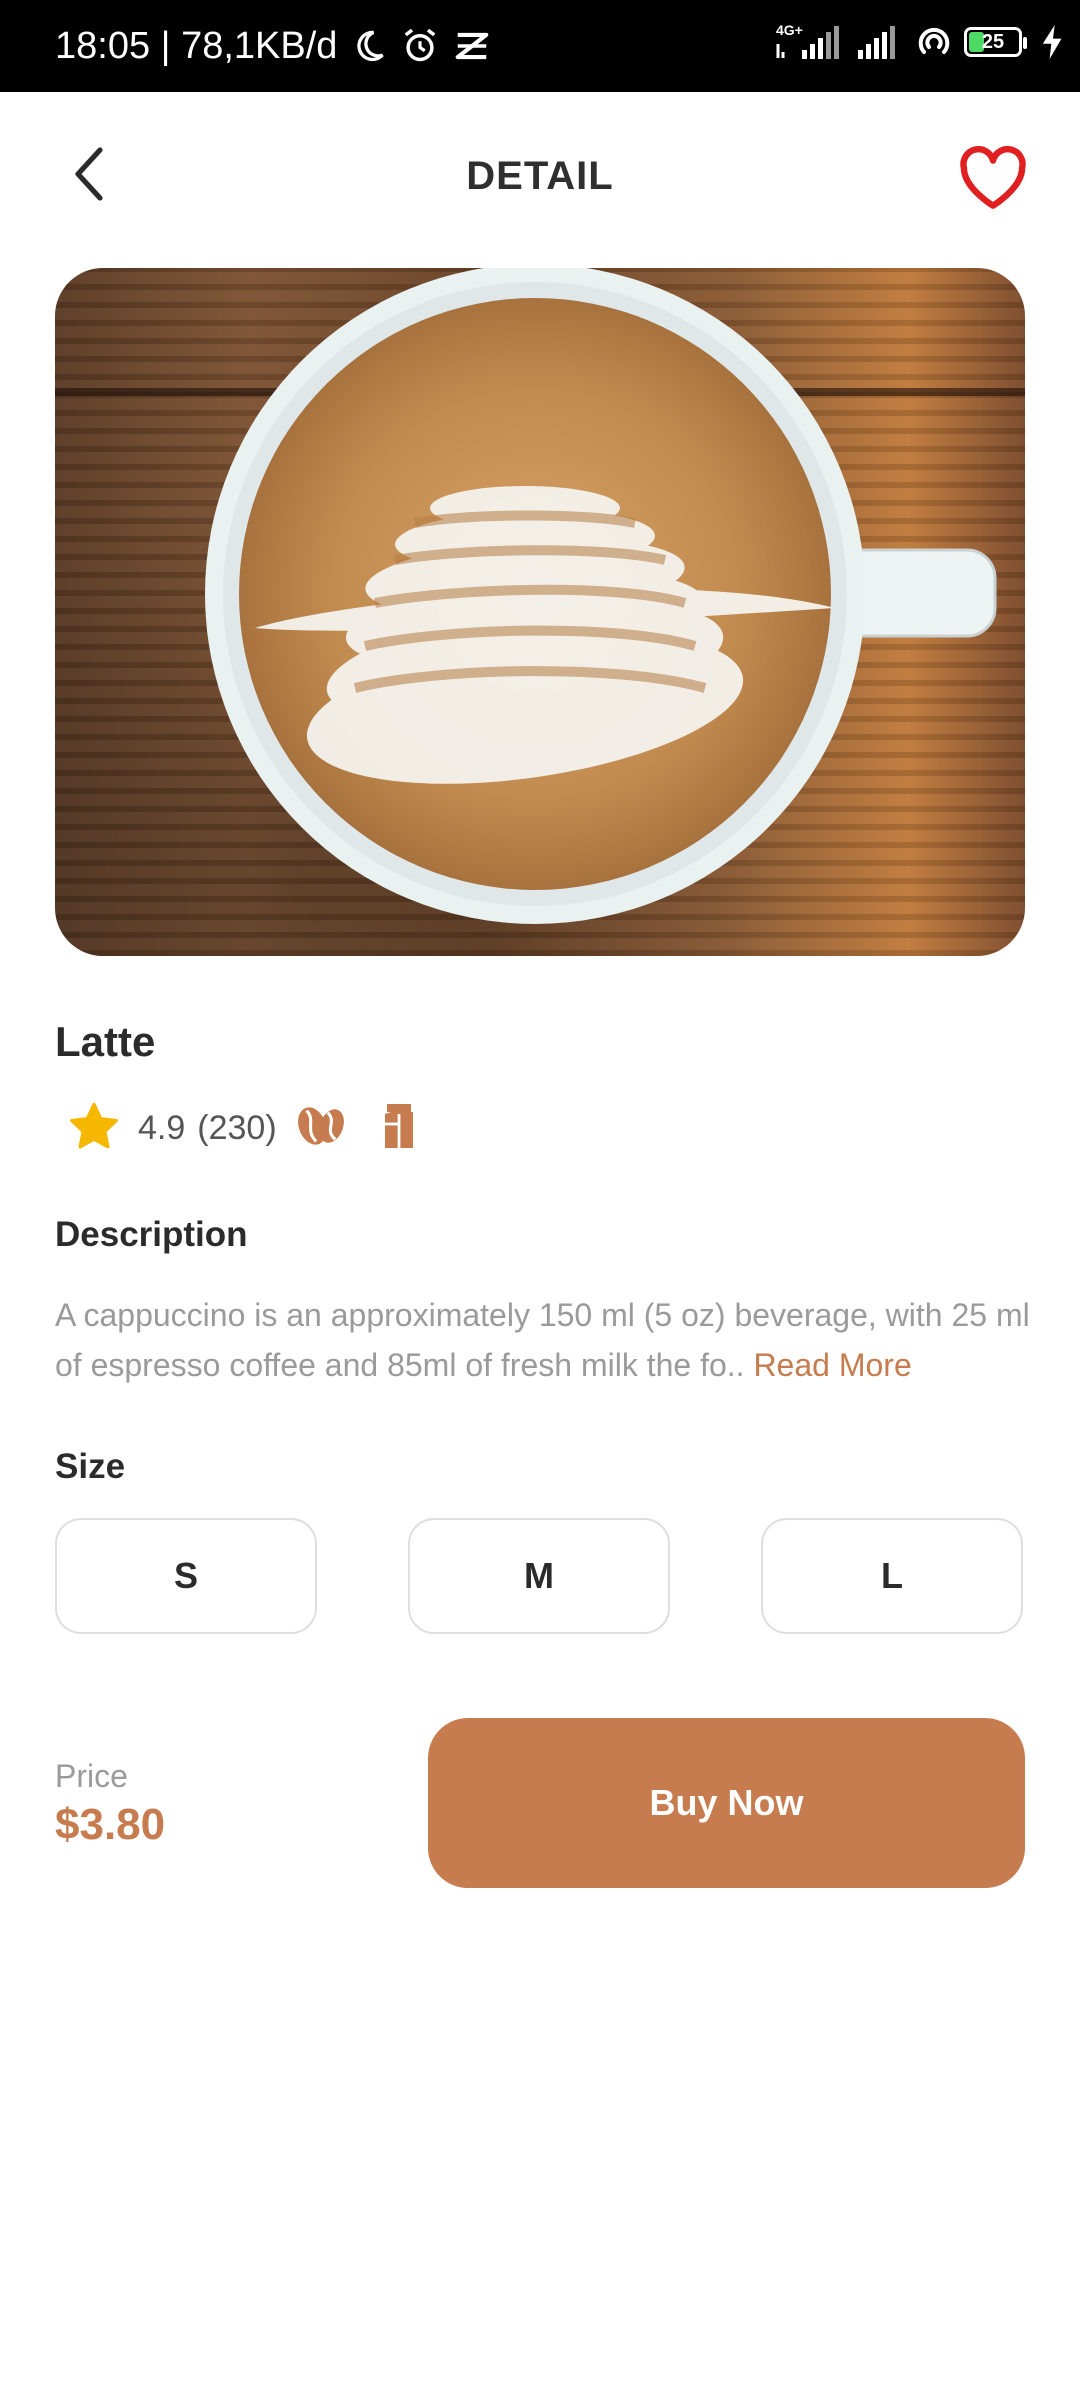  Describe the element at coordinates (399, 1128) in the screenshot. I see `milk-carton-icon` at that location.